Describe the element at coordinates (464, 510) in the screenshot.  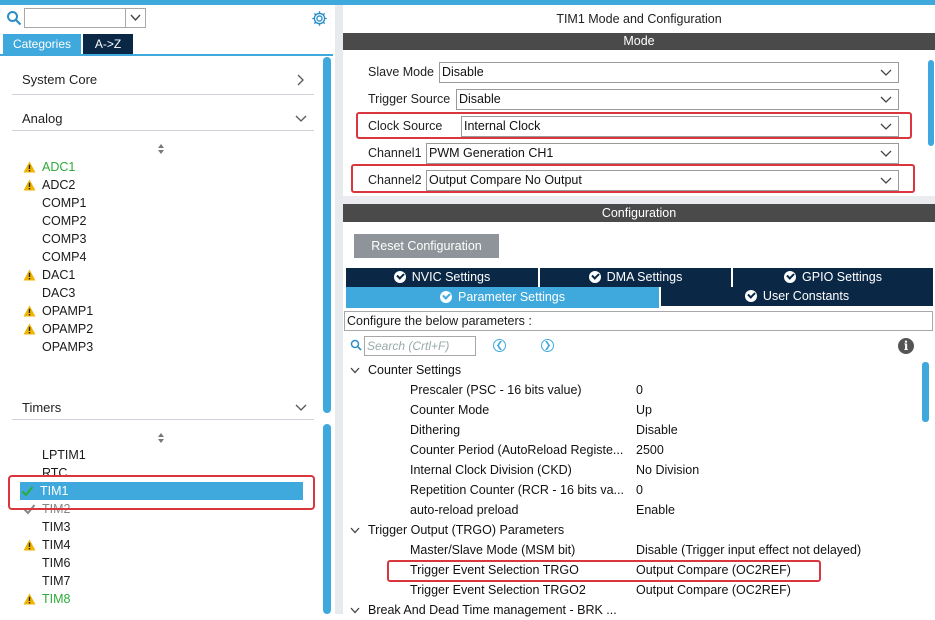
I see `param-name: auto-reload preload` at that location.